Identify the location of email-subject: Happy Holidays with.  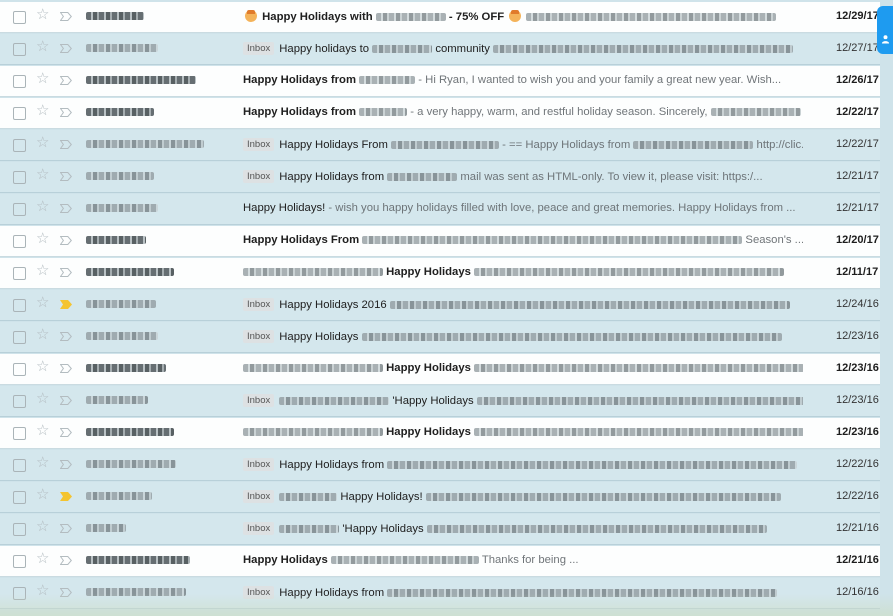
(317, 17).